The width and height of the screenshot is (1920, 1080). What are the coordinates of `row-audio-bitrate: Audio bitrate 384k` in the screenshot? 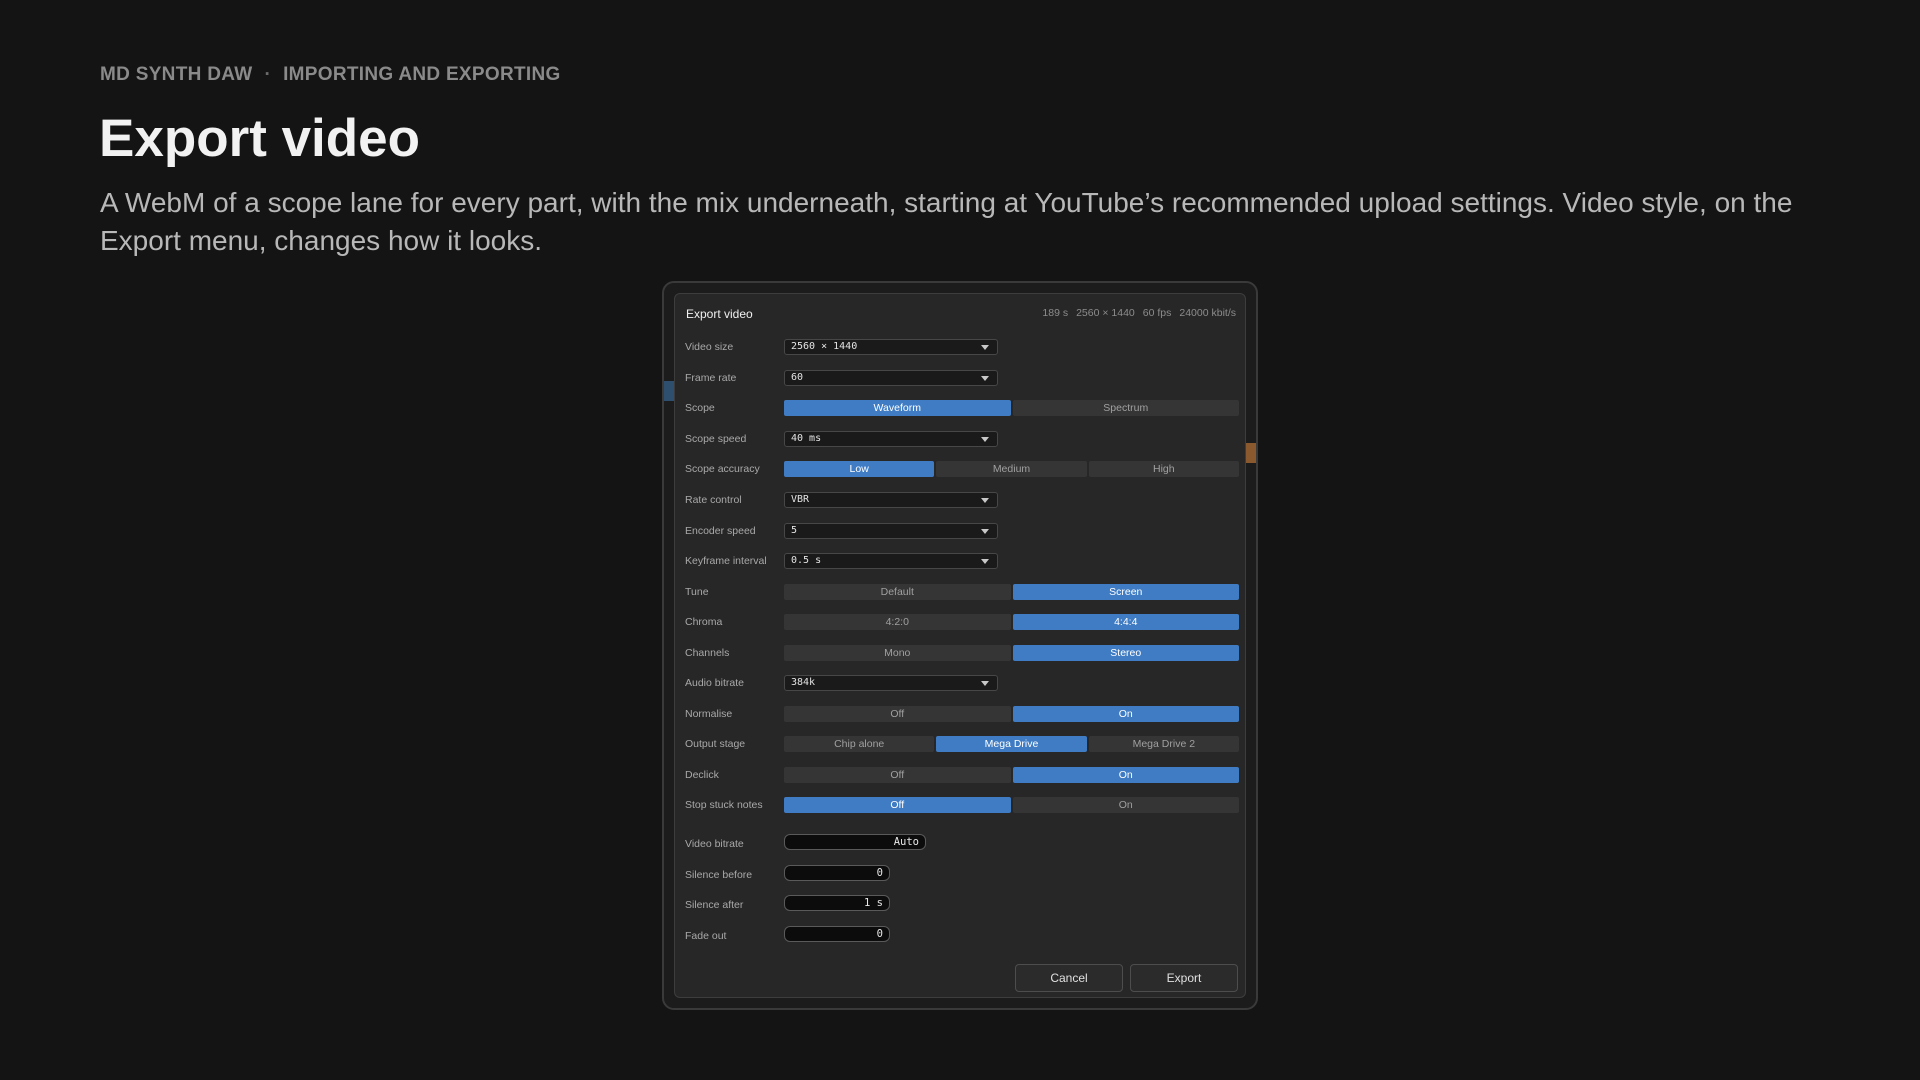 It's located at (961, 684).